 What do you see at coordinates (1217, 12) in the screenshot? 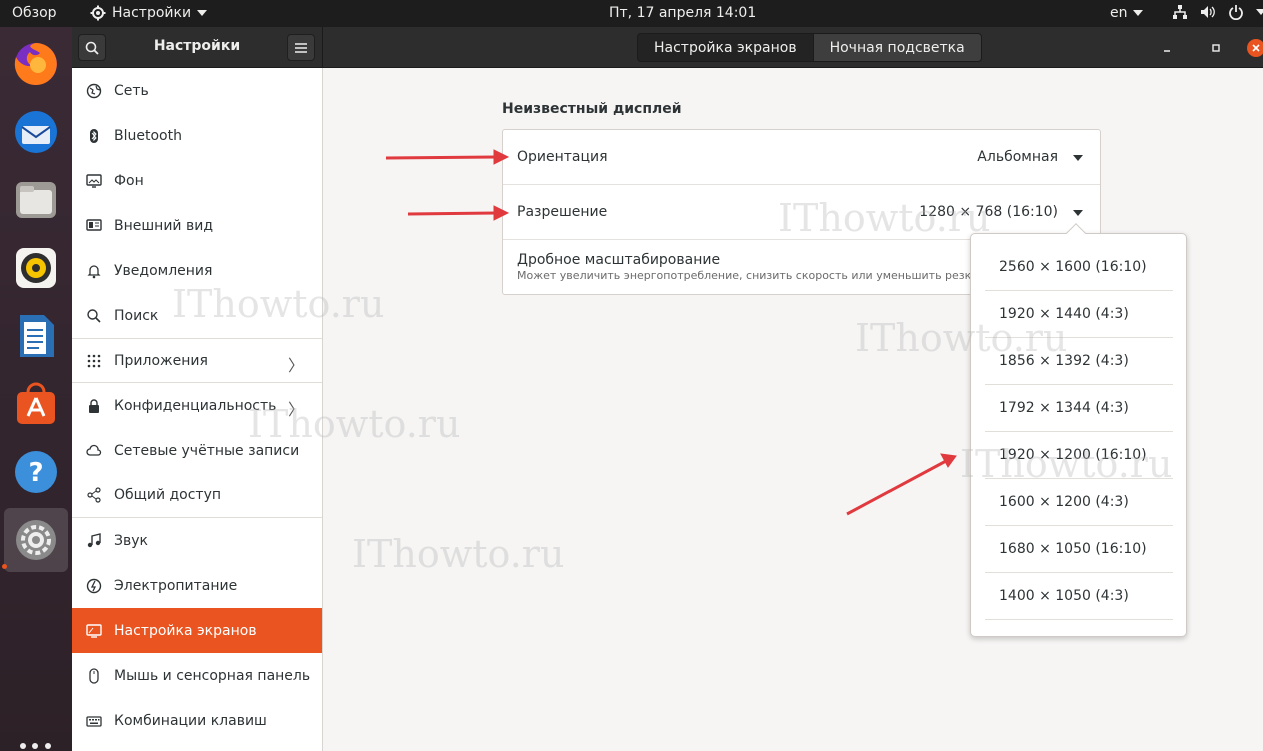
I see `system-tray` at bounding box center [1217, 12].